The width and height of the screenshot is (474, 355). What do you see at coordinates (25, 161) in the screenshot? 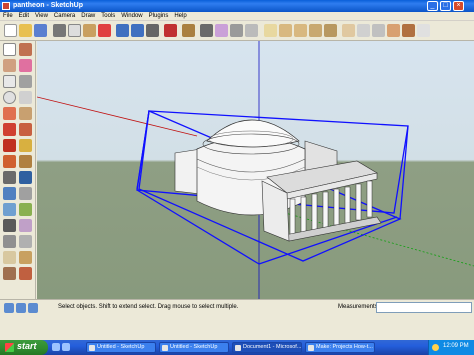
I see `offset-icon` at bounding box center [25, 161].